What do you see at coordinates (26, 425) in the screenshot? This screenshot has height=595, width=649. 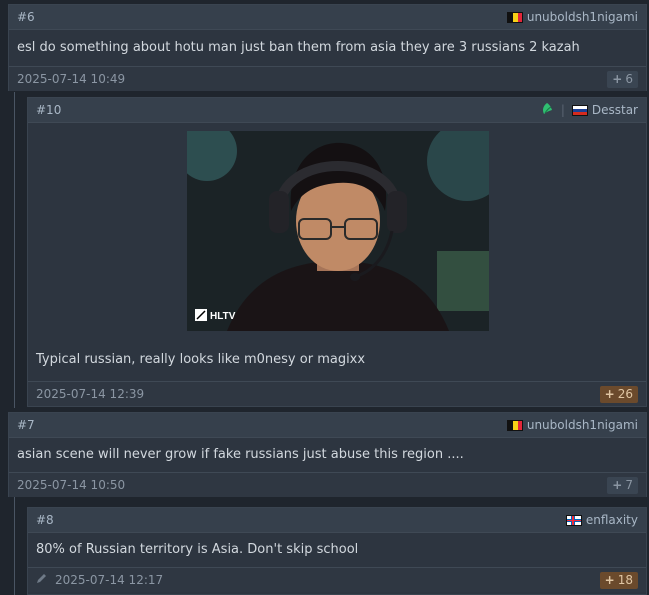 I see `post-number: #7` at bounding box center [26, 425].